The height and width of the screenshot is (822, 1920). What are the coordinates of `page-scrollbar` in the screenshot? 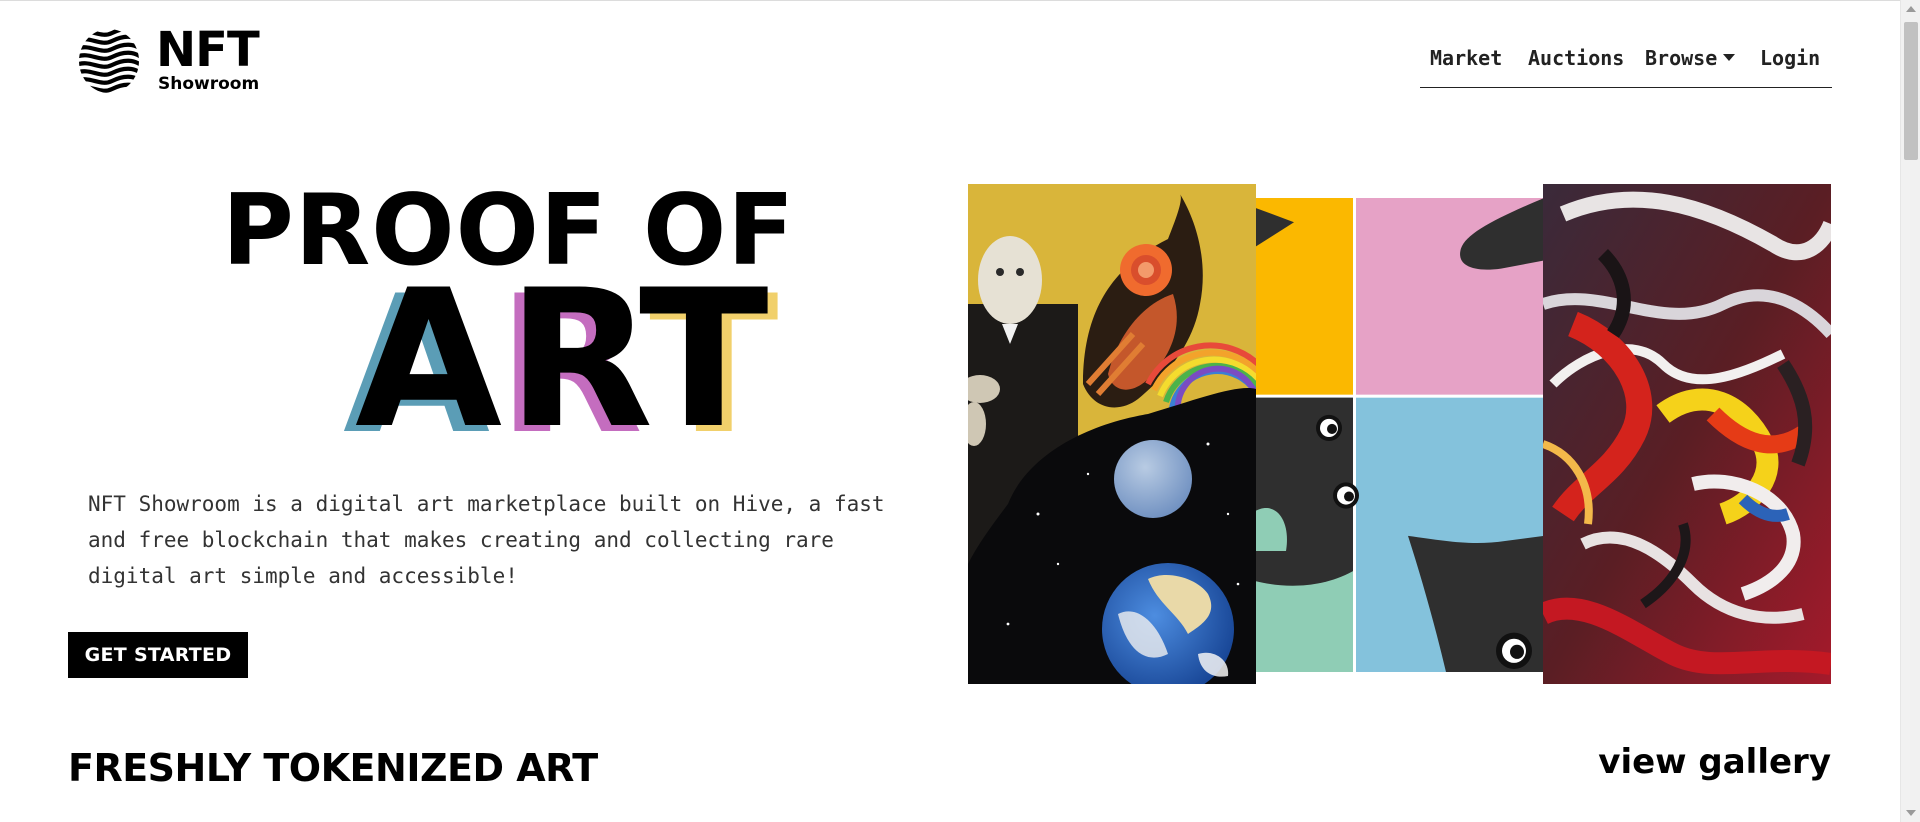 It's located at (1910, 411).